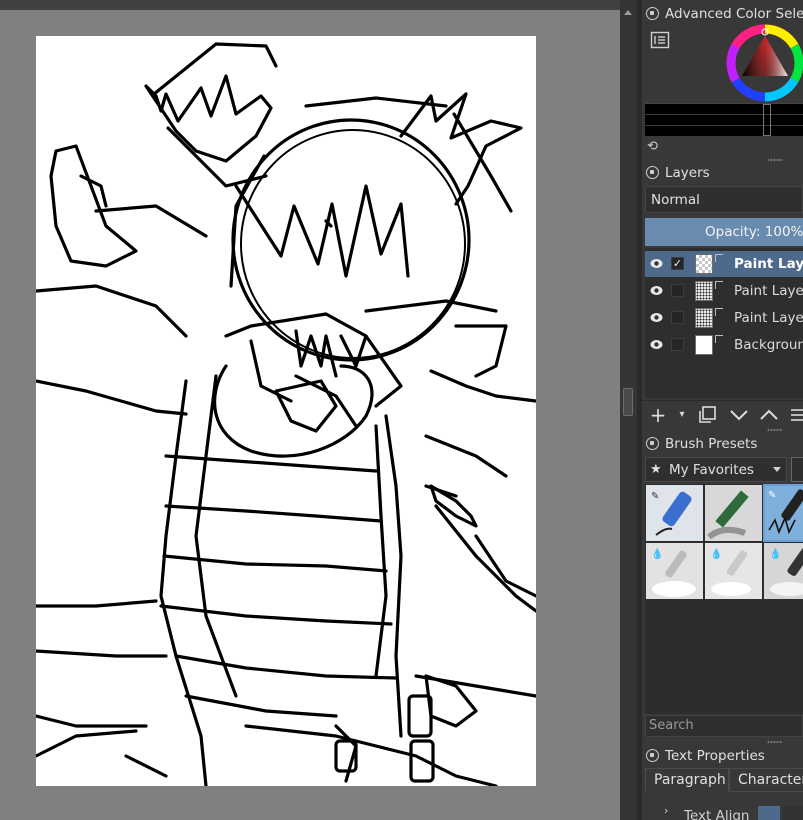 This screenshot has height=820, width=803. Describe the element at coordinates (724, 345) in the screenshot. I see `layer-row: Background` at that location.